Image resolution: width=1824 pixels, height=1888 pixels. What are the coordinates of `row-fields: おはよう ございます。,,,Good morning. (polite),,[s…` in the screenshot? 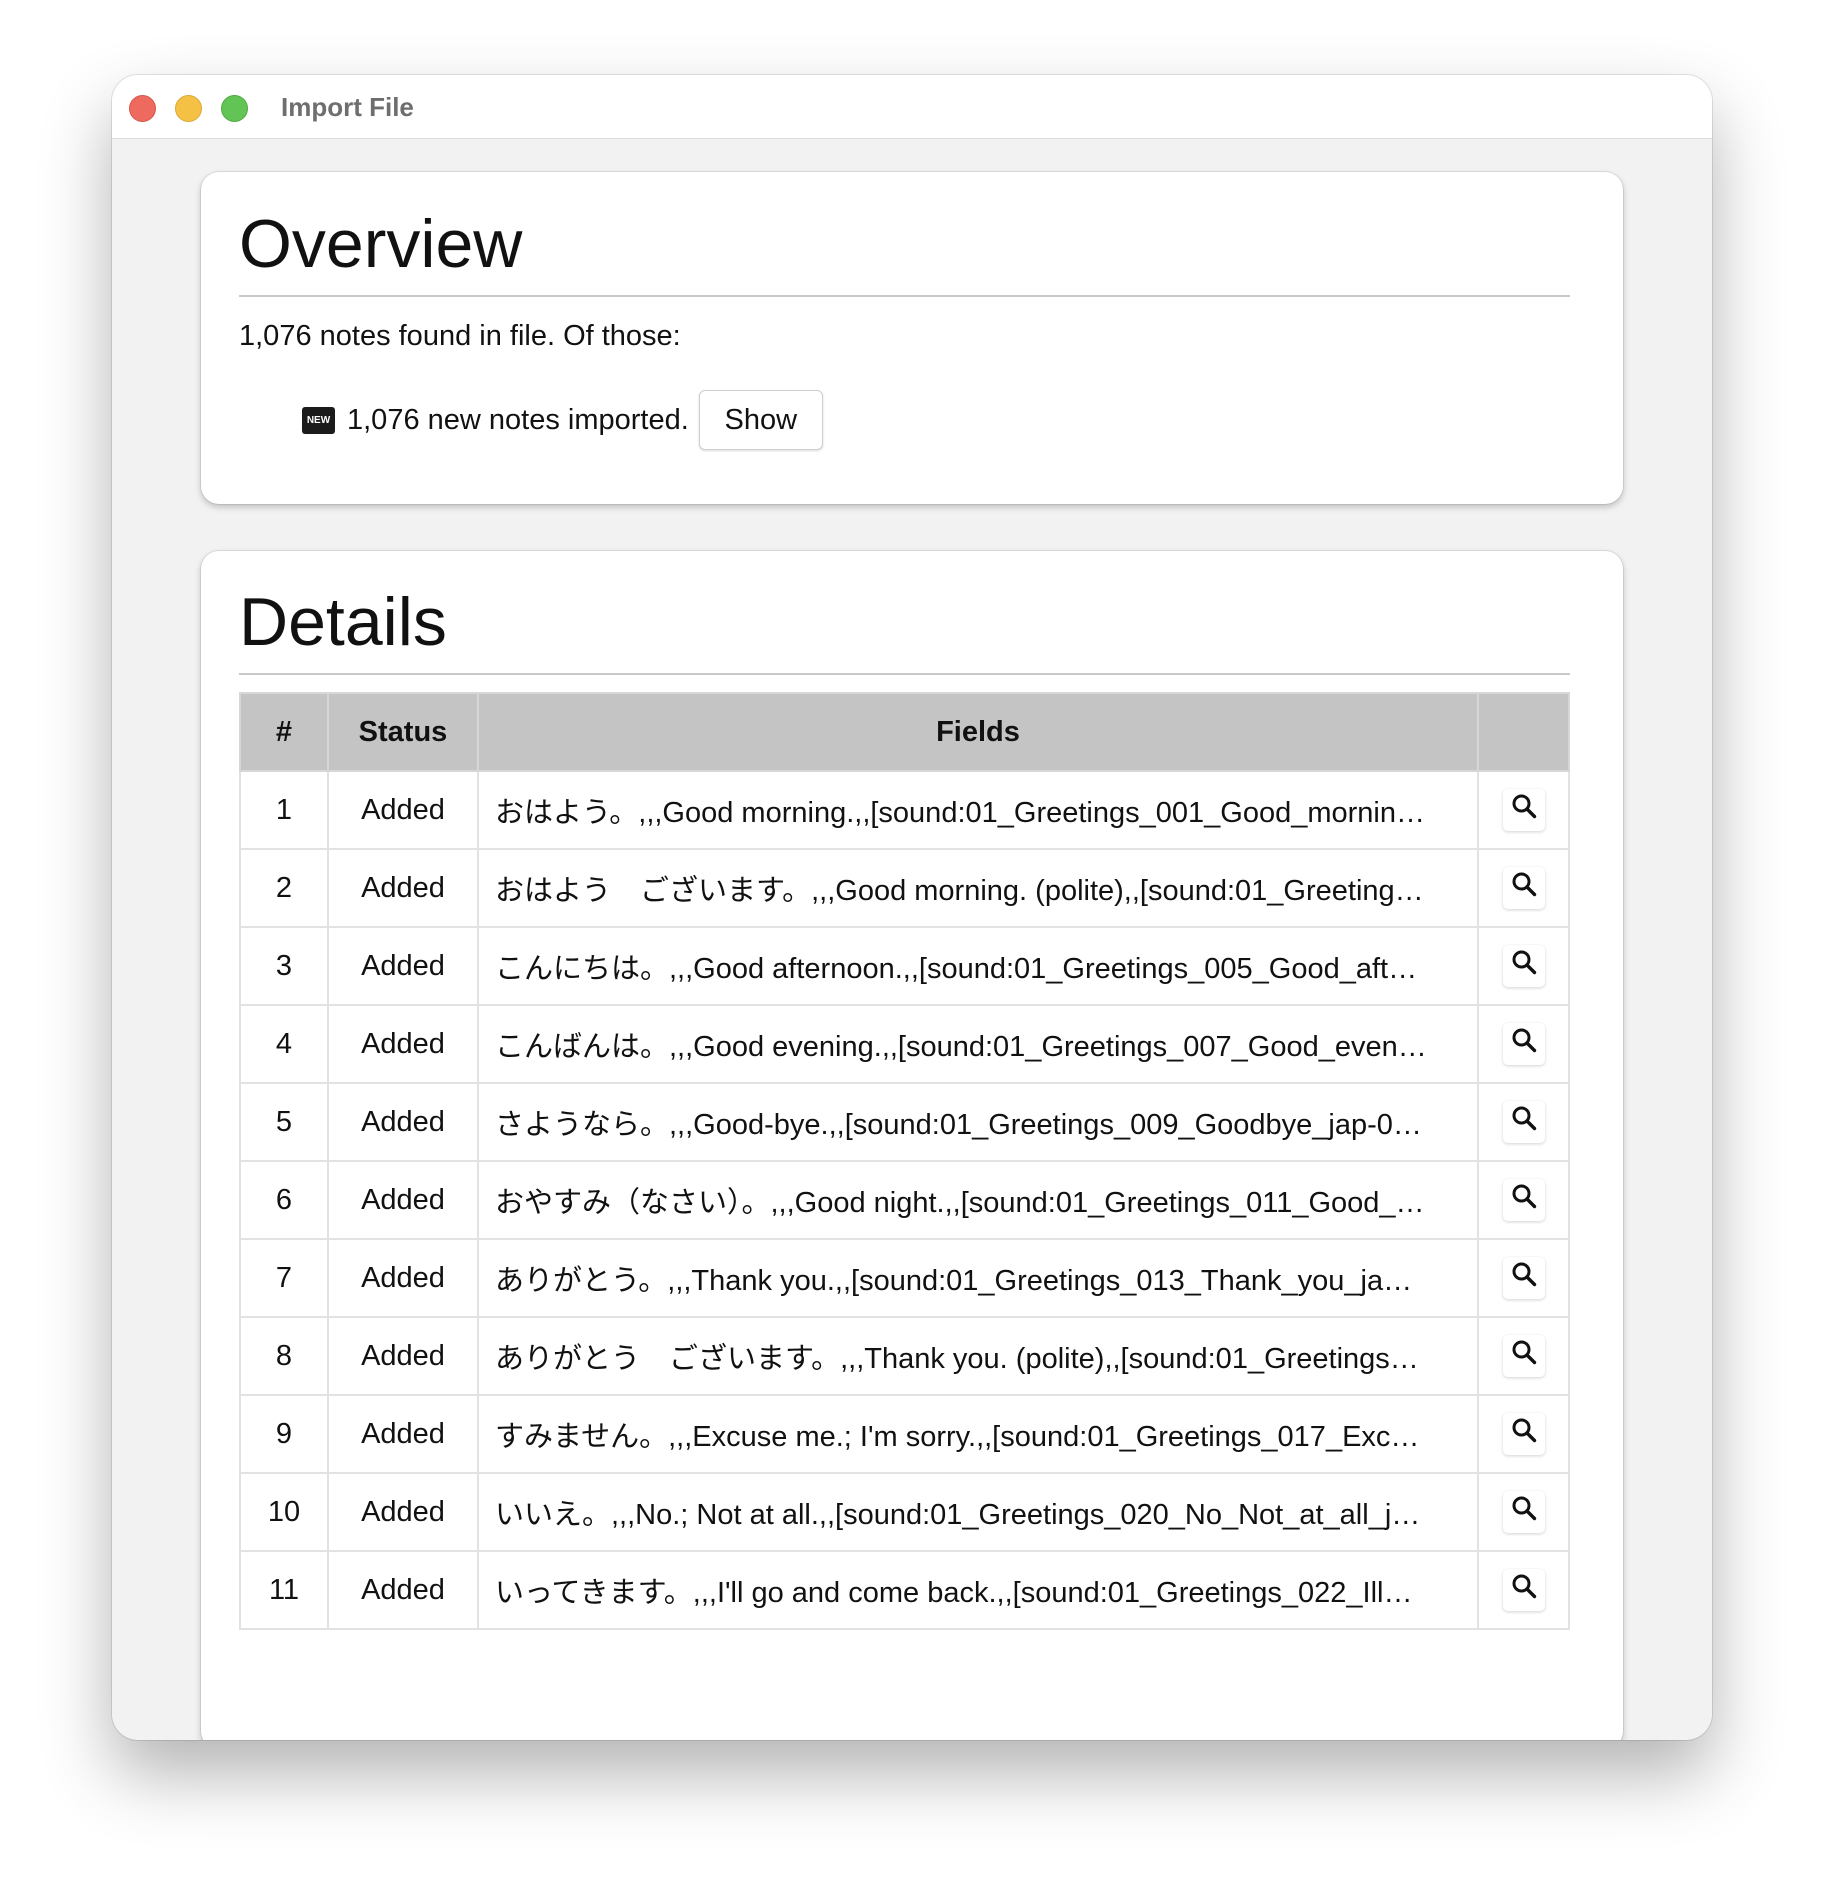 It's located at (978, 888).